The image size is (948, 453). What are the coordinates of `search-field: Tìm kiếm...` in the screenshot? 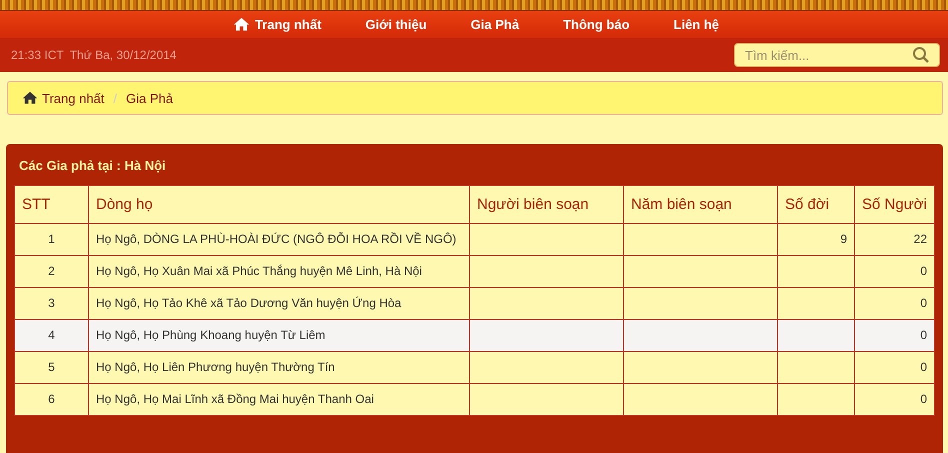 It's located at (837, 55).